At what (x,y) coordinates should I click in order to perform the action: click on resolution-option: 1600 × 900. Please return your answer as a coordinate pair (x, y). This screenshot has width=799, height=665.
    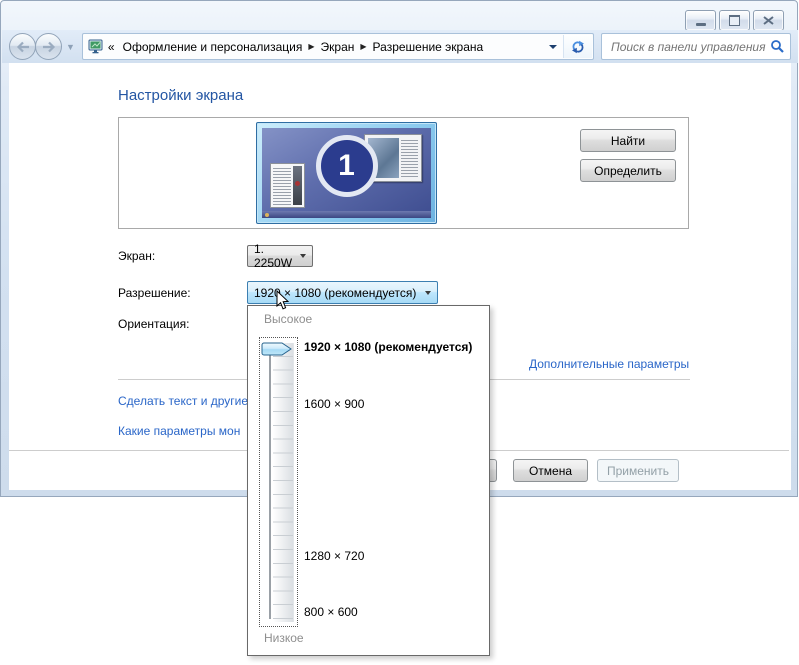
    Looking at the image, I should click on (334, 404).